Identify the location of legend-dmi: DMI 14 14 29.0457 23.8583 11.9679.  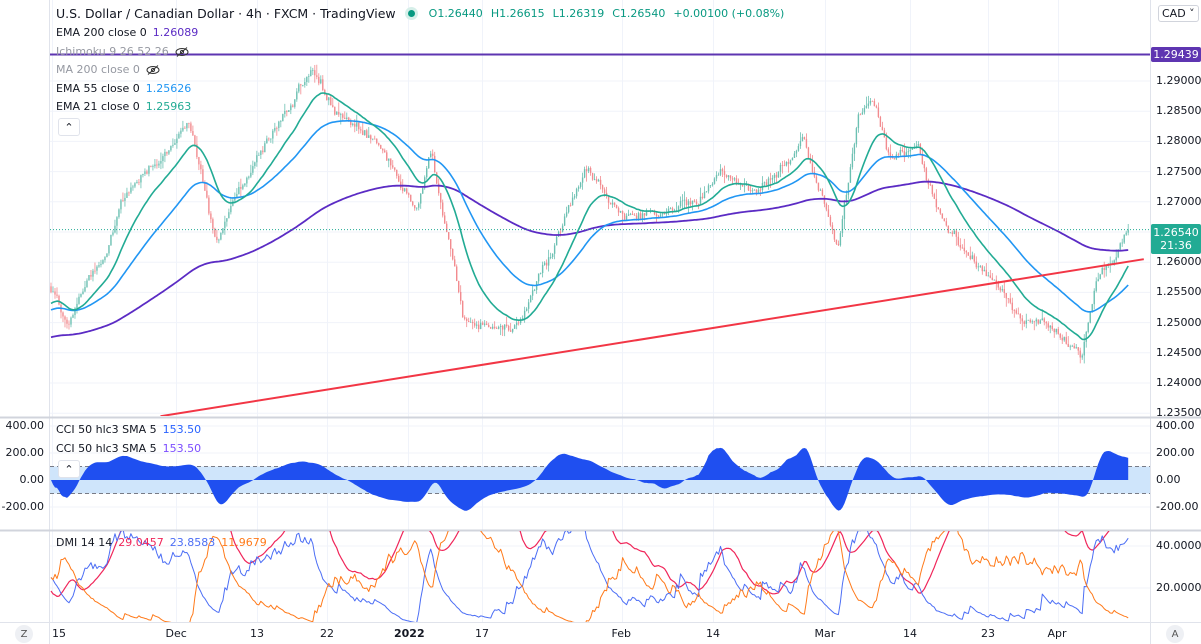
(161, 542).